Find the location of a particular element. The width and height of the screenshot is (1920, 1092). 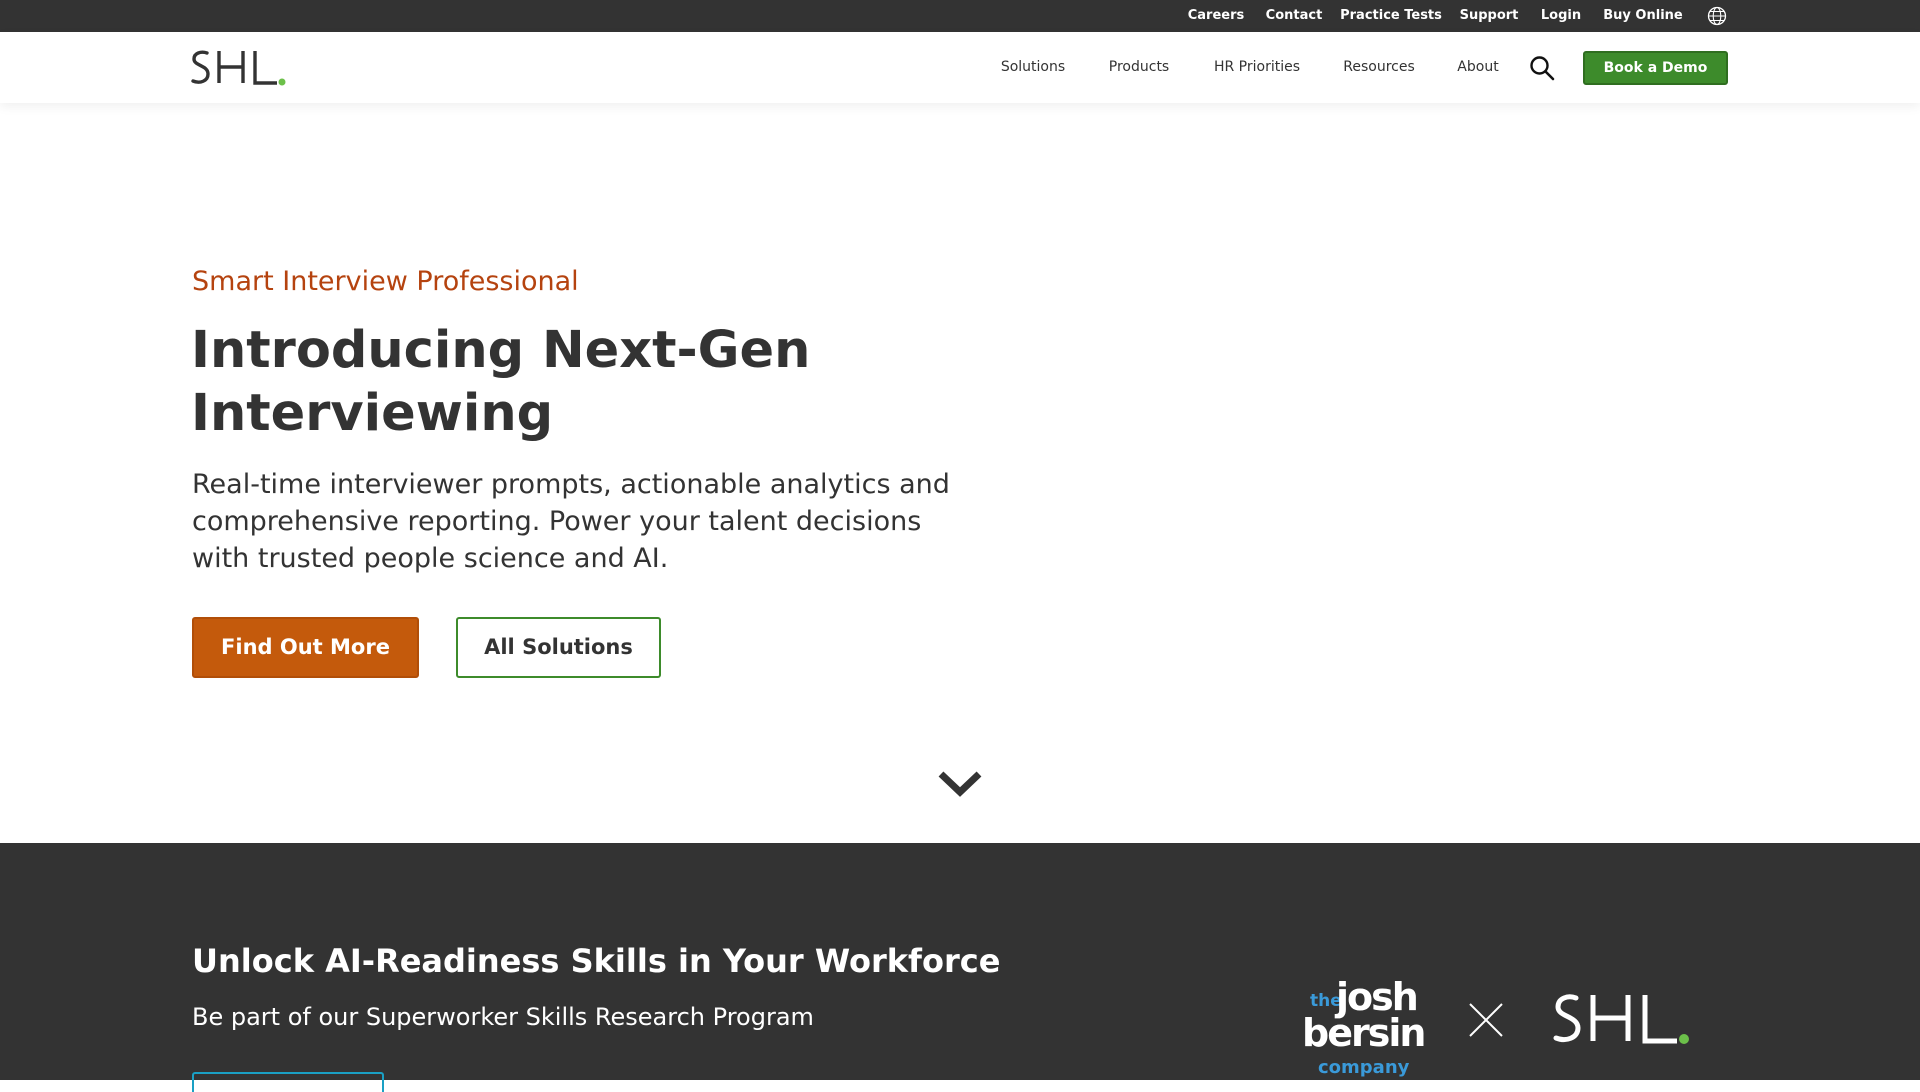

hero-eyebrow: Smart Interview Professional is located at coordinates (385, 281).